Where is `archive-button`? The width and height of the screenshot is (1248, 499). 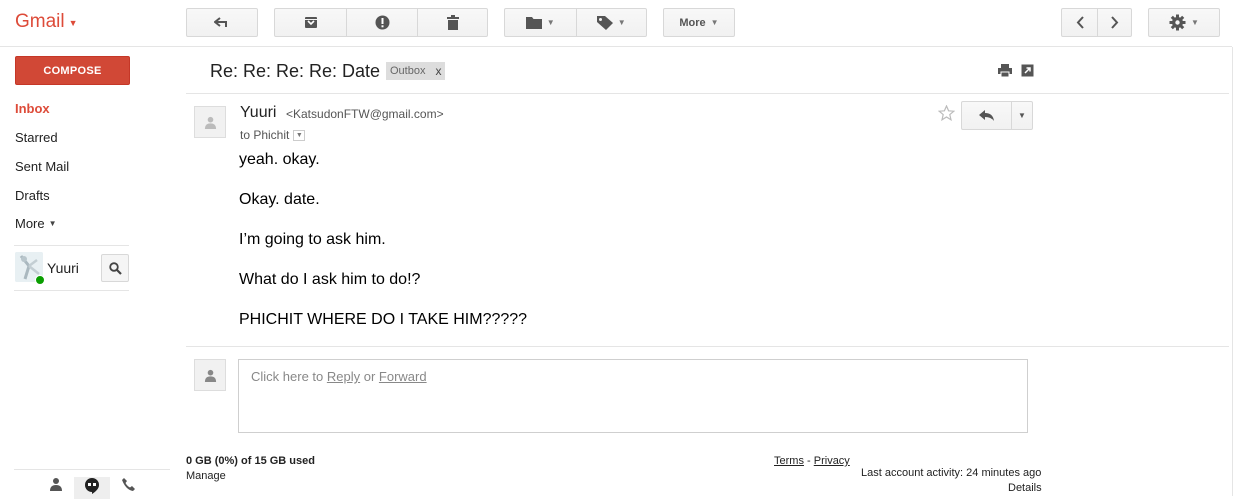 archive-button is located at coordinates (310, 22).